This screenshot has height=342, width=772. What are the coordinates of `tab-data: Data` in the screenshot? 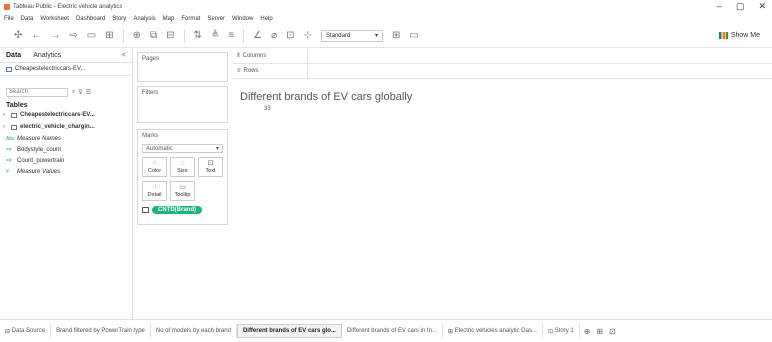 It's located at (13, 55).